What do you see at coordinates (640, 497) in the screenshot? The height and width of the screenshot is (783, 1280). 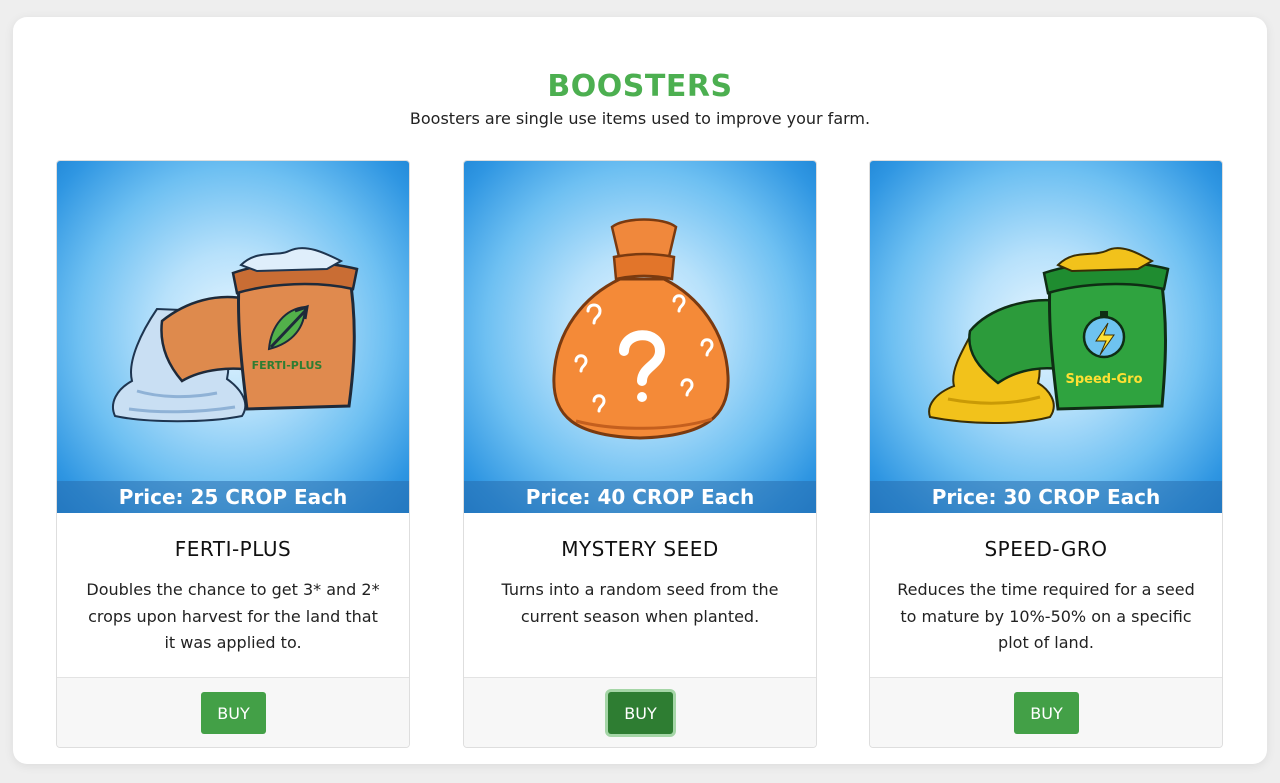 I see `price-label: Price: 40 CROP Each` at bounding box center [640, 497].